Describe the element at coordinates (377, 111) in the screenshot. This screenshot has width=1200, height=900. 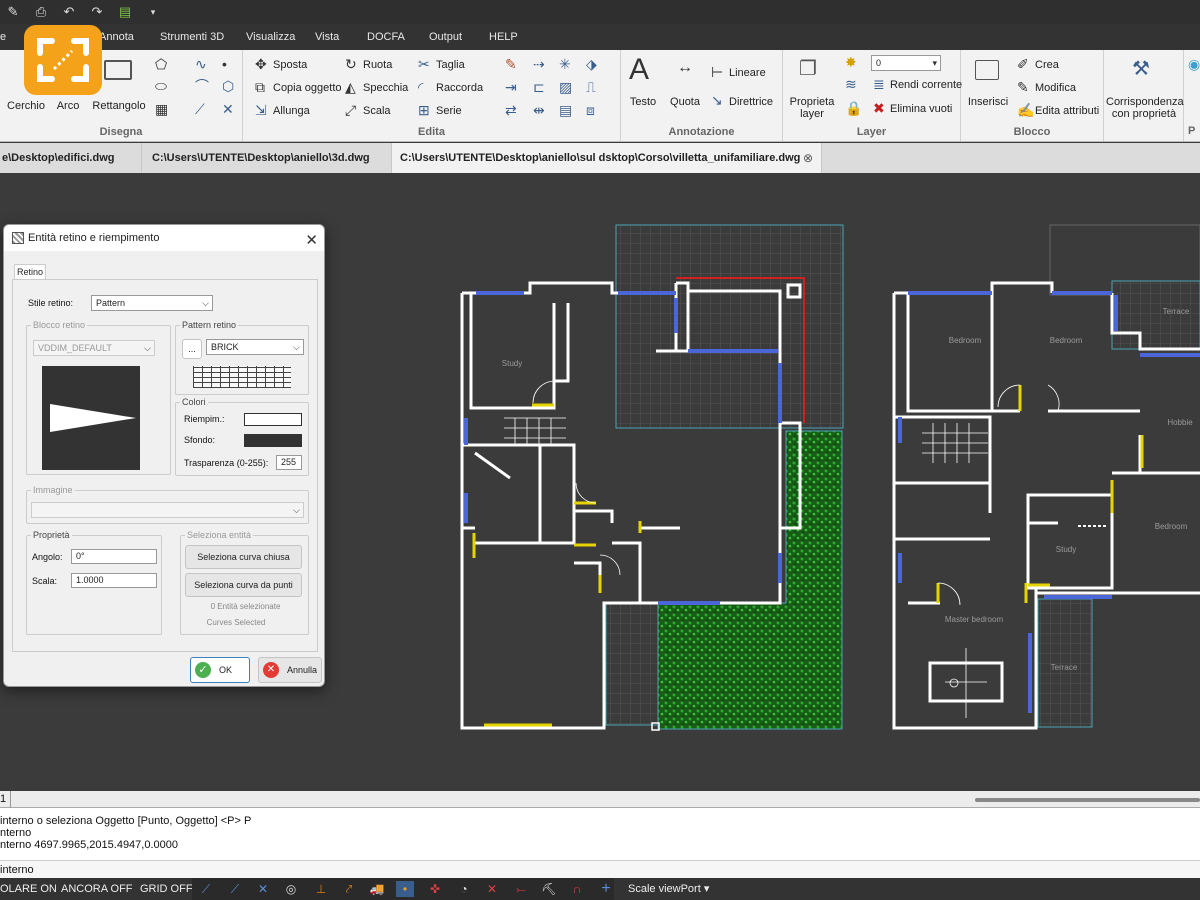
I see `scala-button: Scala` at that location.